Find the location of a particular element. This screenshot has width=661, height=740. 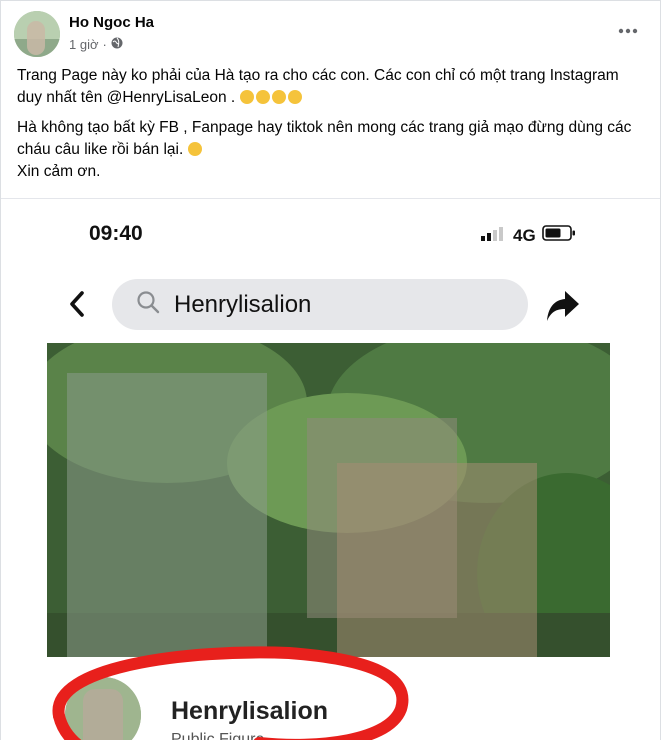

post-time: 1 giờ is located at coordinates (84, 44).